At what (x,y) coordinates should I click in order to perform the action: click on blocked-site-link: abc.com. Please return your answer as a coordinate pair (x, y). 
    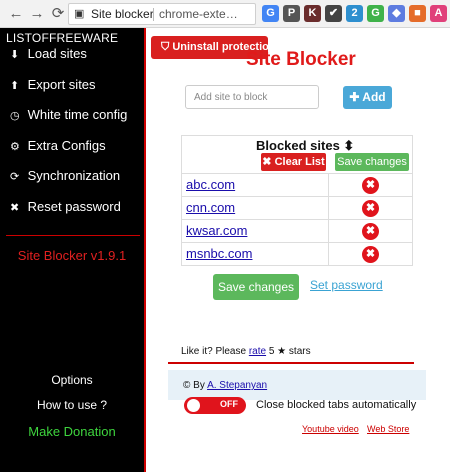
    Looking at the image, I should click on (210, 184).